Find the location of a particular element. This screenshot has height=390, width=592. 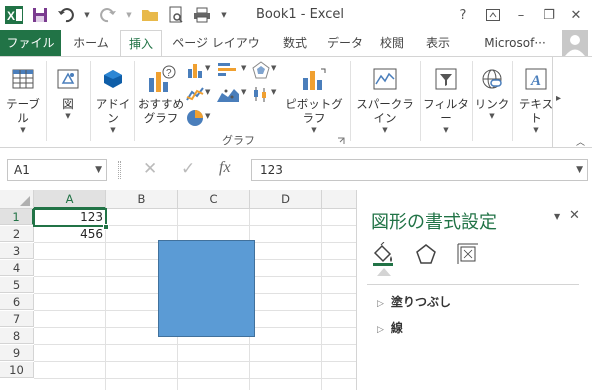

ribbon-scroll-right: ▸ is located at coordinates (560, 102).